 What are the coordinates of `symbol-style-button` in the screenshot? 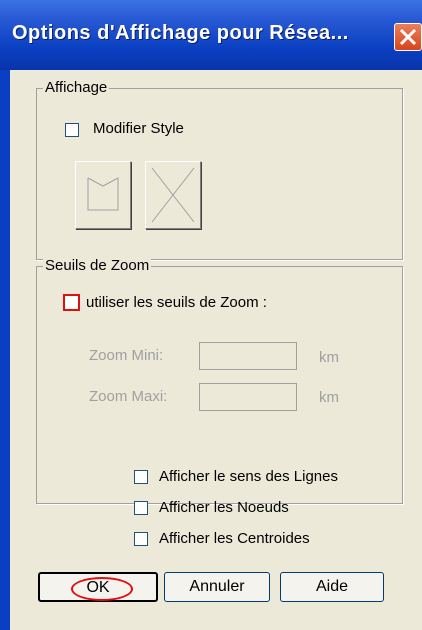 It's located at (173, 195).